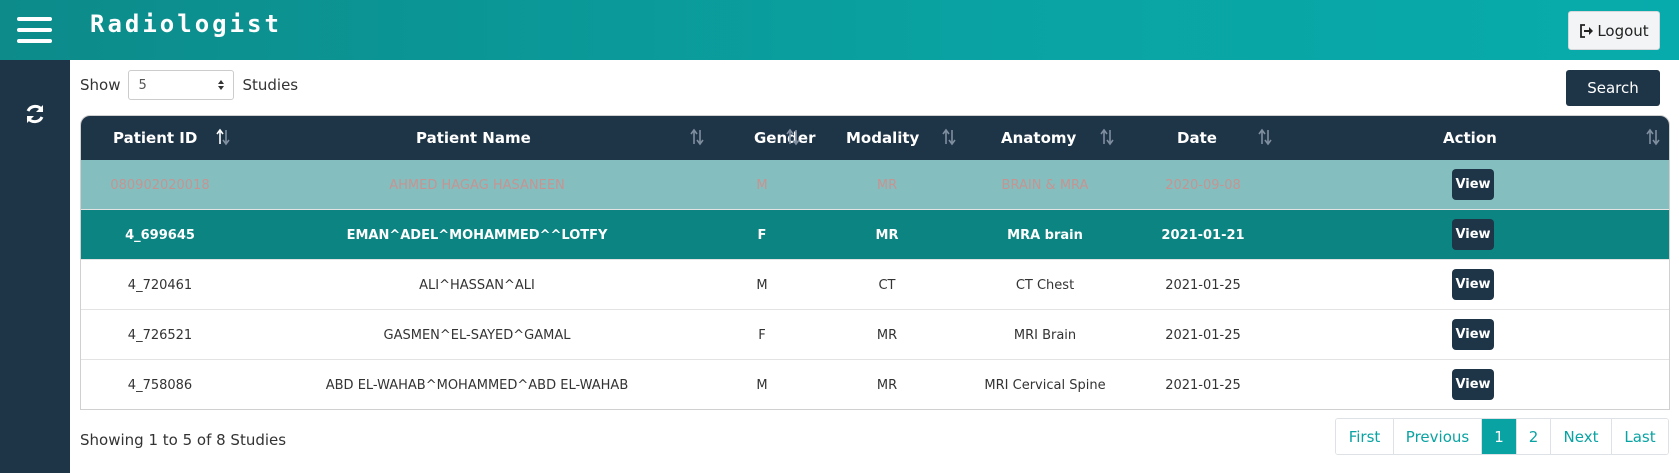 The image size is (1679, 473). Describe the element at coordinates (887, 285) in the screenshot. I see `cell-modality: CT` at that location.